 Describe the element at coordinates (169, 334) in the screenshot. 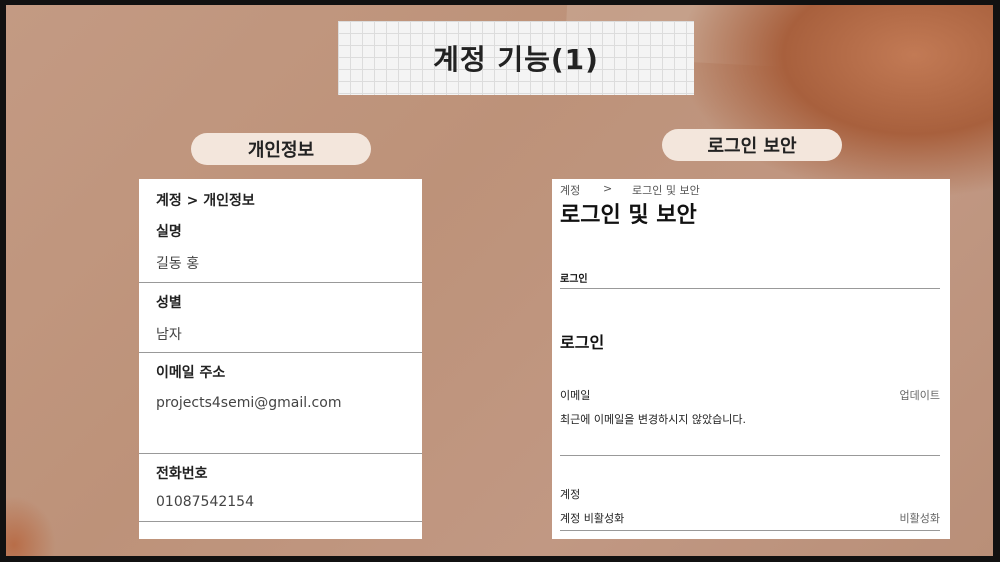

I see `gender-value: 남자` at that location.